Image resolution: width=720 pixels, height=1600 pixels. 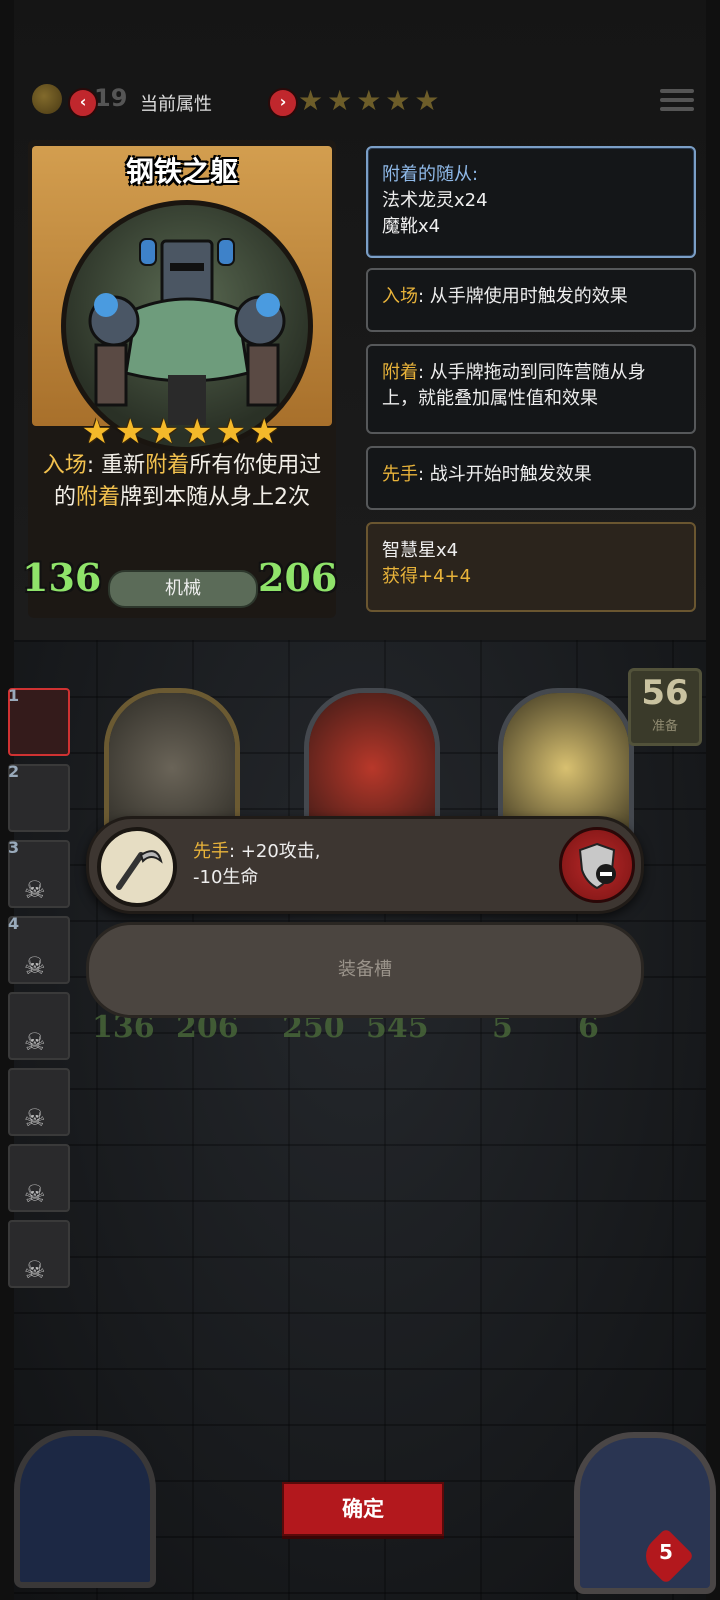 I want to click on coin-count: 19, so click(x=111, y=98).